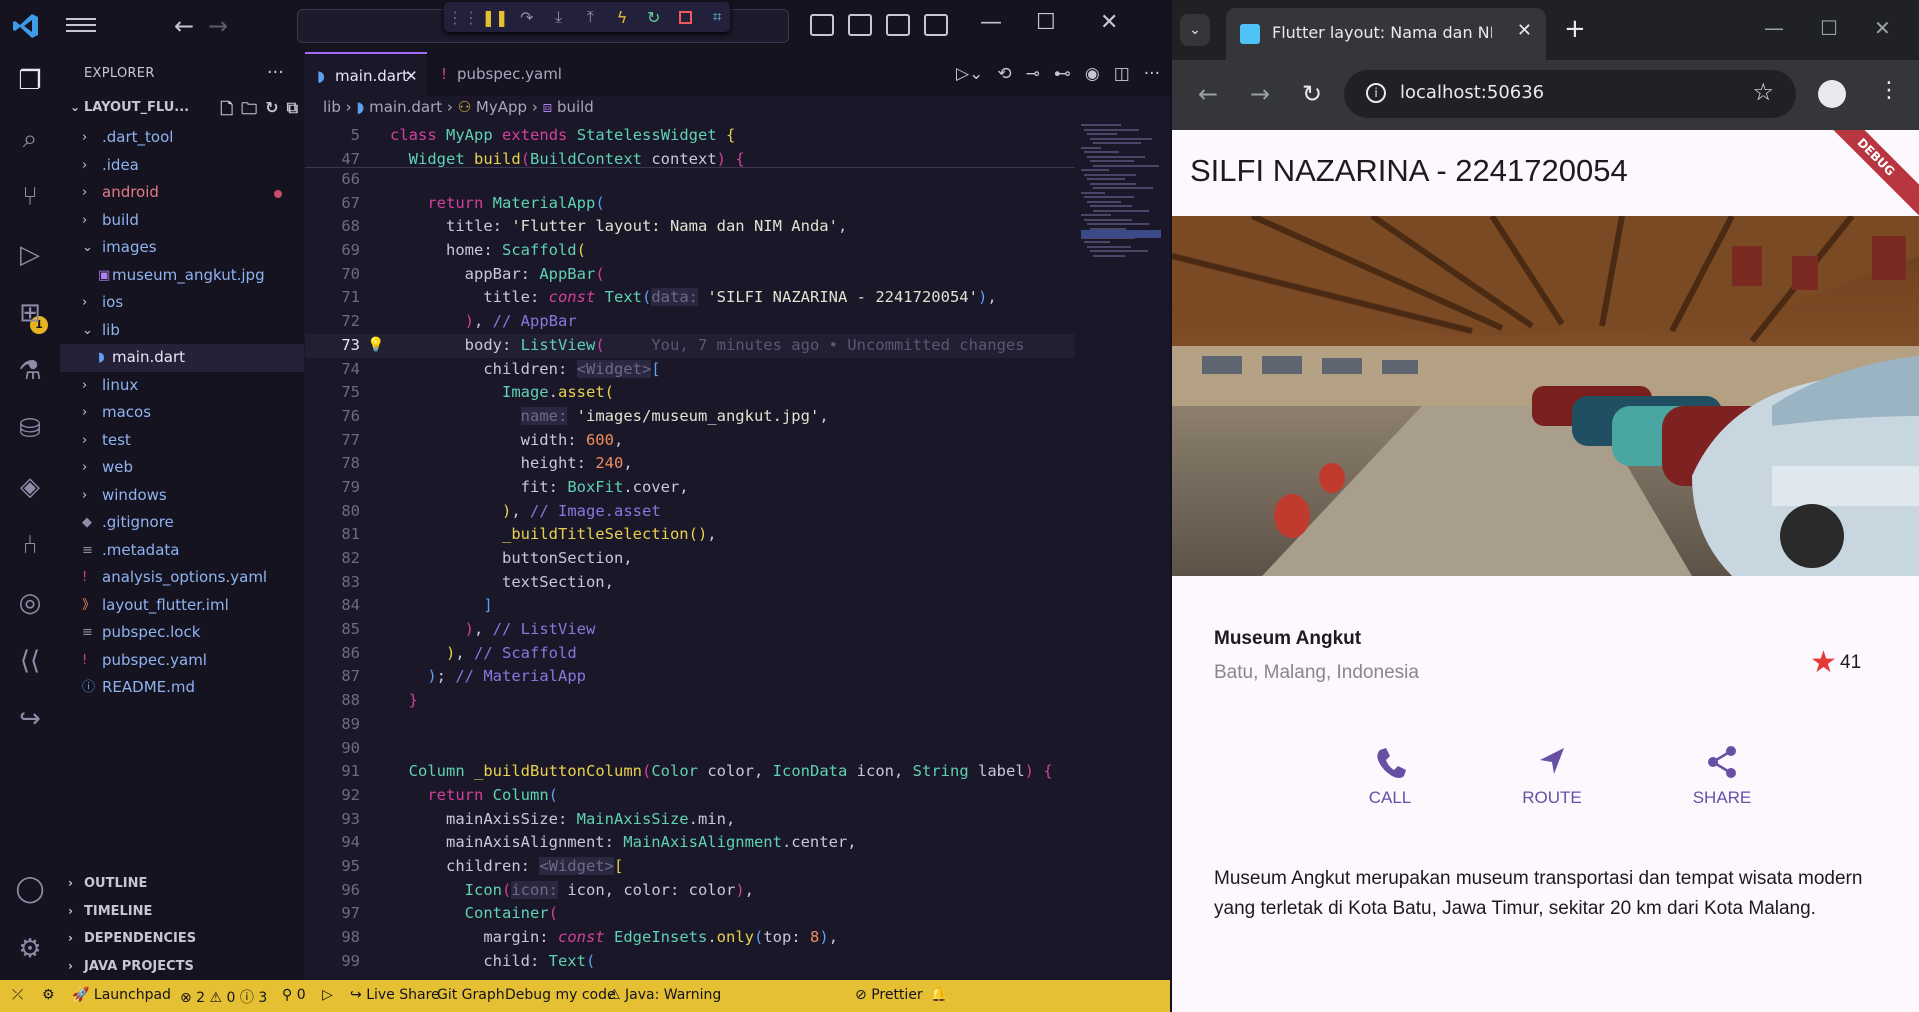  I want to click on tree-item: › web, so click(182, 468).